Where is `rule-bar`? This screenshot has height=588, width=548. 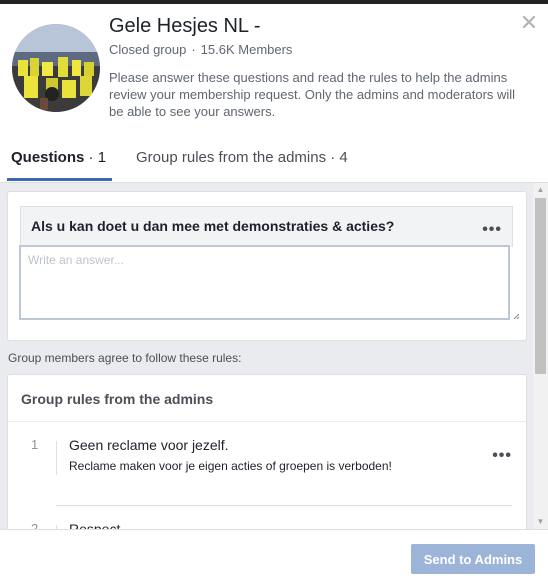 rule-bar is located at coordinates (56, 458).